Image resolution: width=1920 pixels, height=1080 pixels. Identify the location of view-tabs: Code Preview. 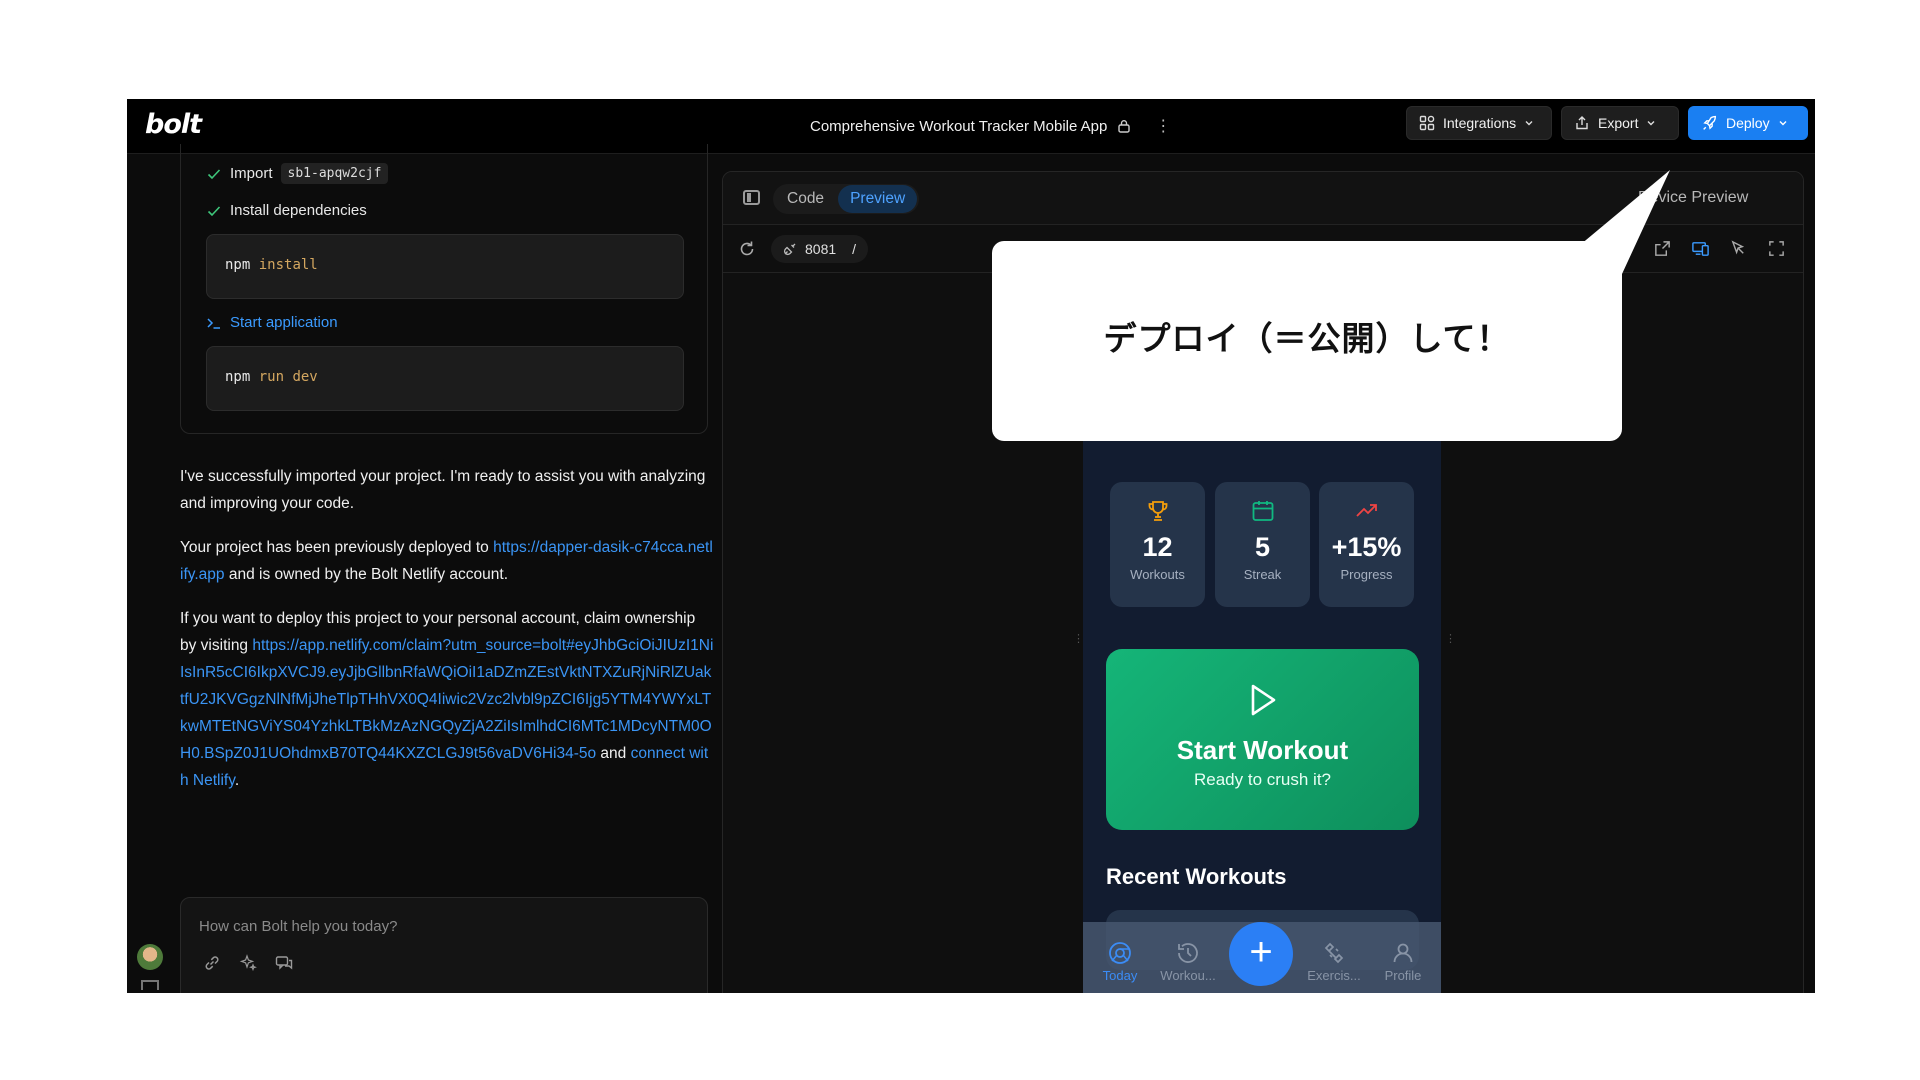
(846, 199).